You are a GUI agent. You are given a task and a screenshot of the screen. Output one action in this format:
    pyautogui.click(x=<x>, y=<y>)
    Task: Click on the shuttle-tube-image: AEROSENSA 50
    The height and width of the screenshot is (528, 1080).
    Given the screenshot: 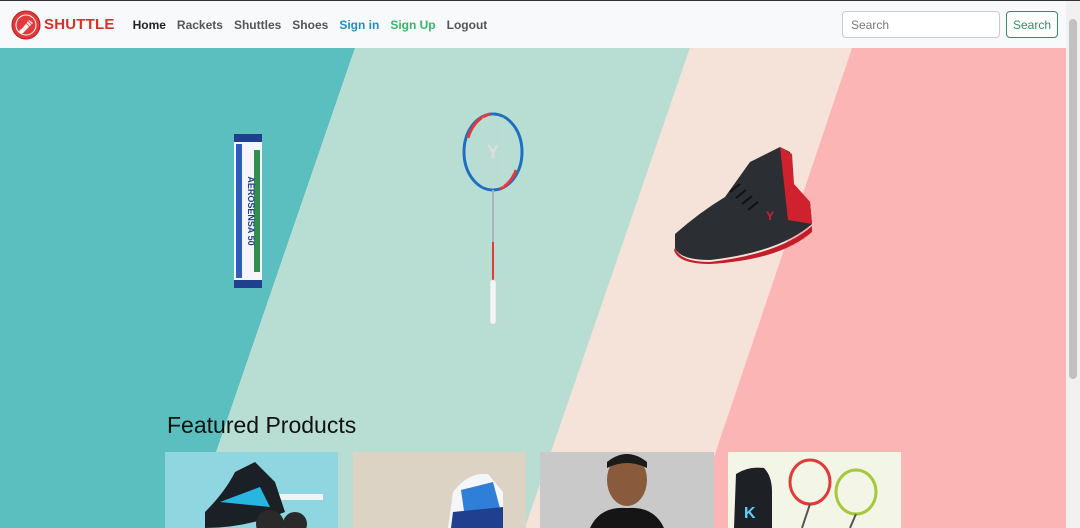 What is the action you would take?
    pyautogui.click(x=248, y=211)
    